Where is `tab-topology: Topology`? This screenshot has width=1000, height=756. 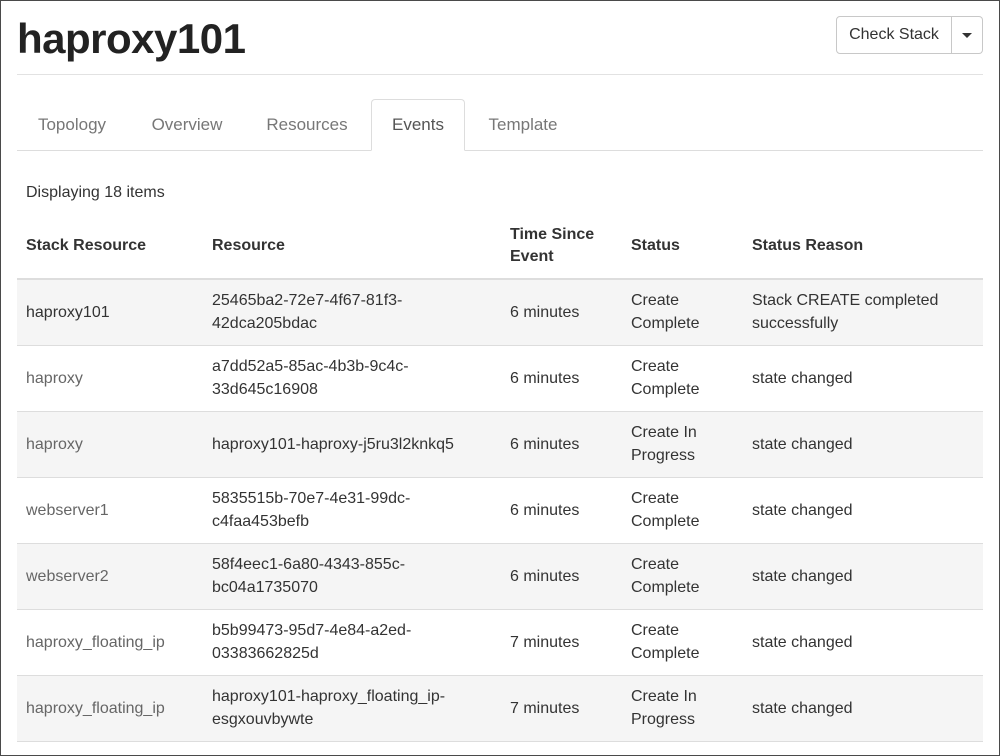 tab-topology: Topology is located at coordinates (72, 124).